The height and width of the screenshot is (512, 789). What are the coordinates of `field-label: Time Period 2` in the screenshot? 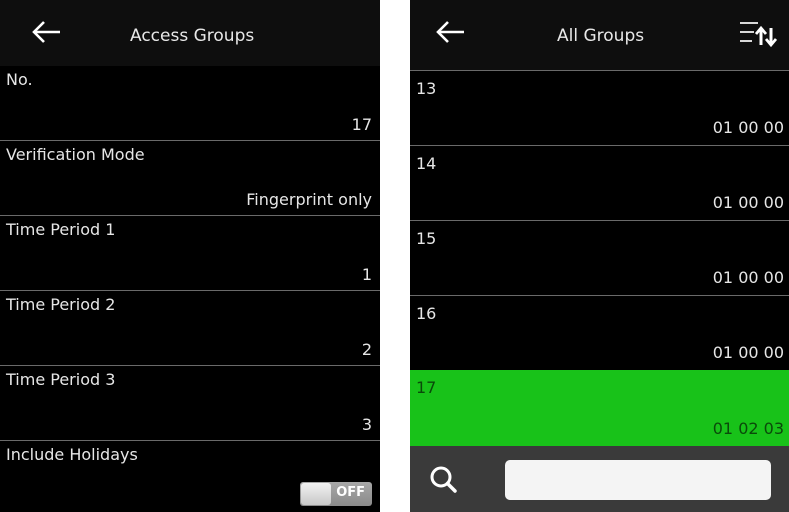 It's located at (61, 304).